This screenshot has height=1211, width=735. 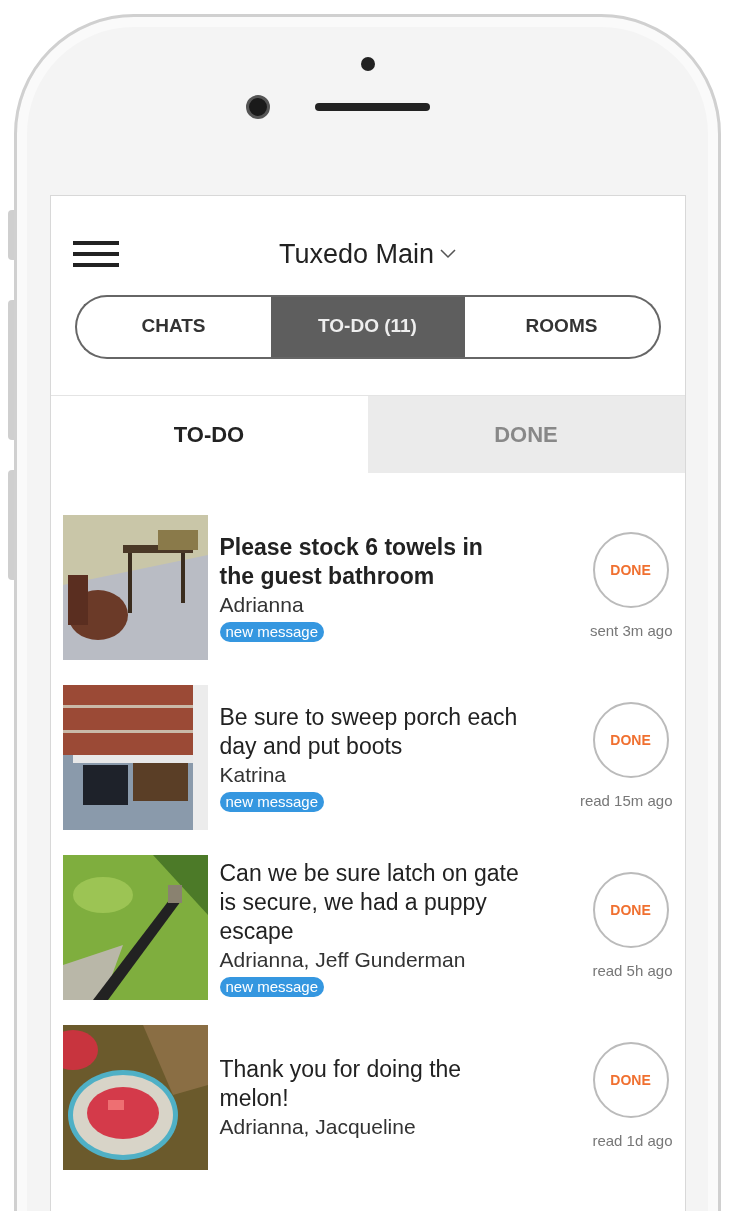 I want to click on task-people: Adrianna, so click(x=262, y=605).